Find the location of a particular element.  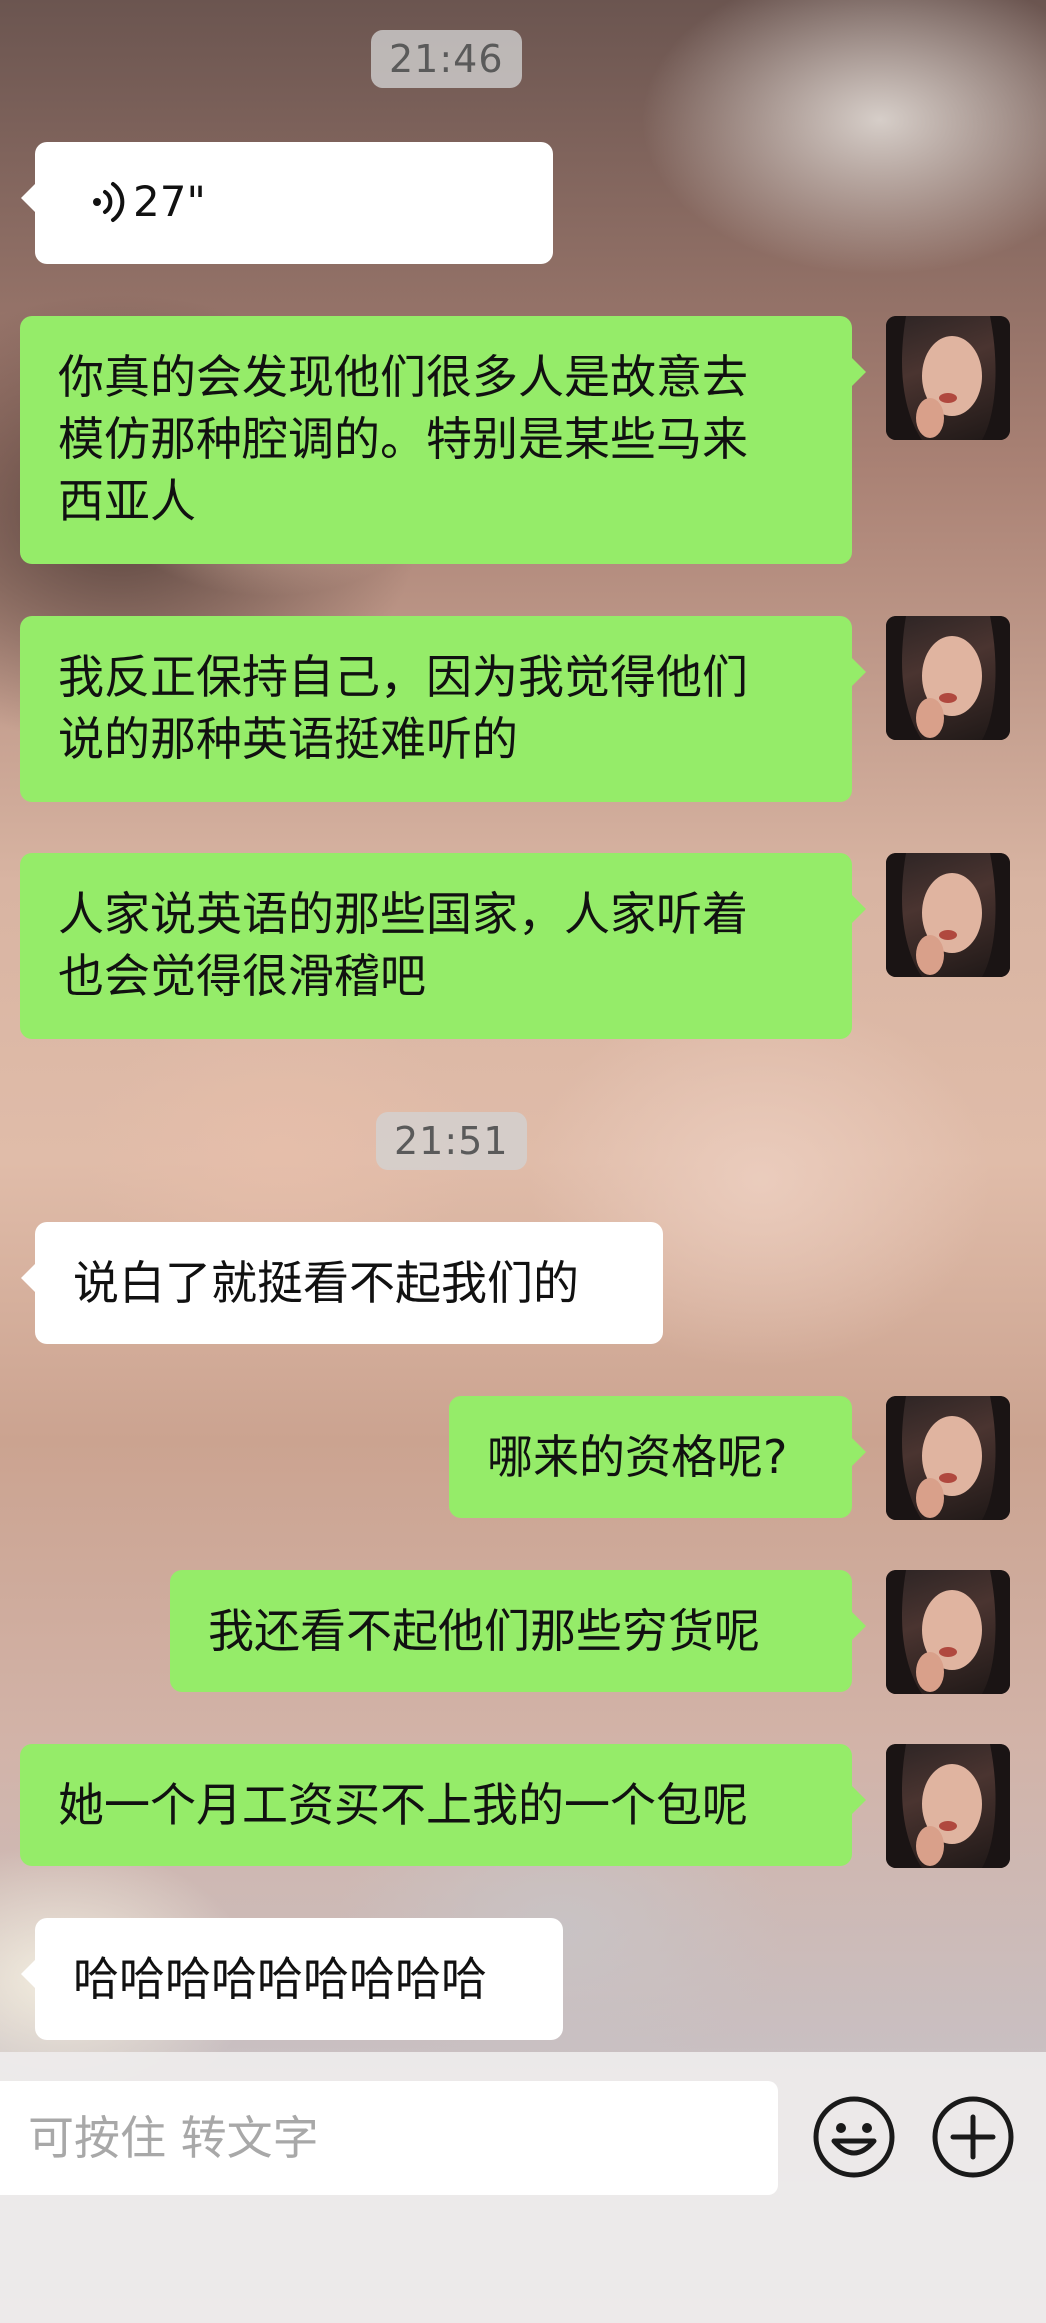

message-line: 西亚人 is located at coordinates (127, 501).